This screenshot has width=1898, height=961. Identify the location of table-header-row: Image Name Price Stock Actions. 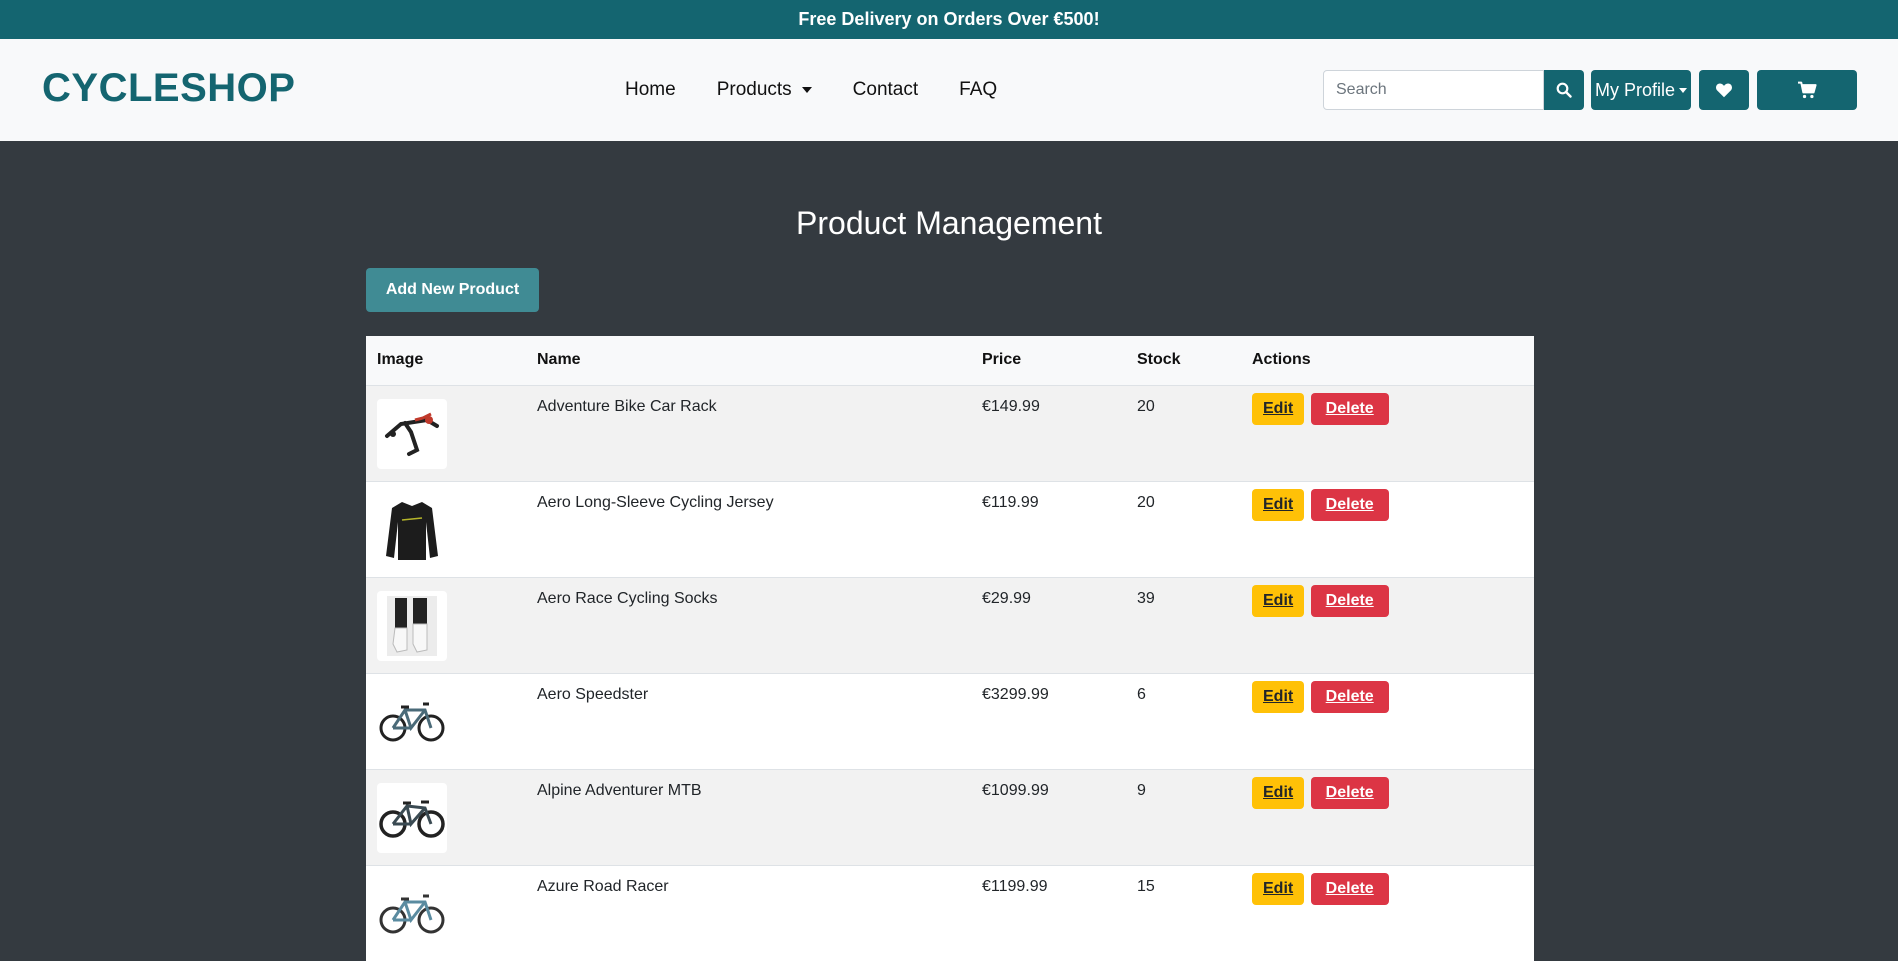
(950, 361).